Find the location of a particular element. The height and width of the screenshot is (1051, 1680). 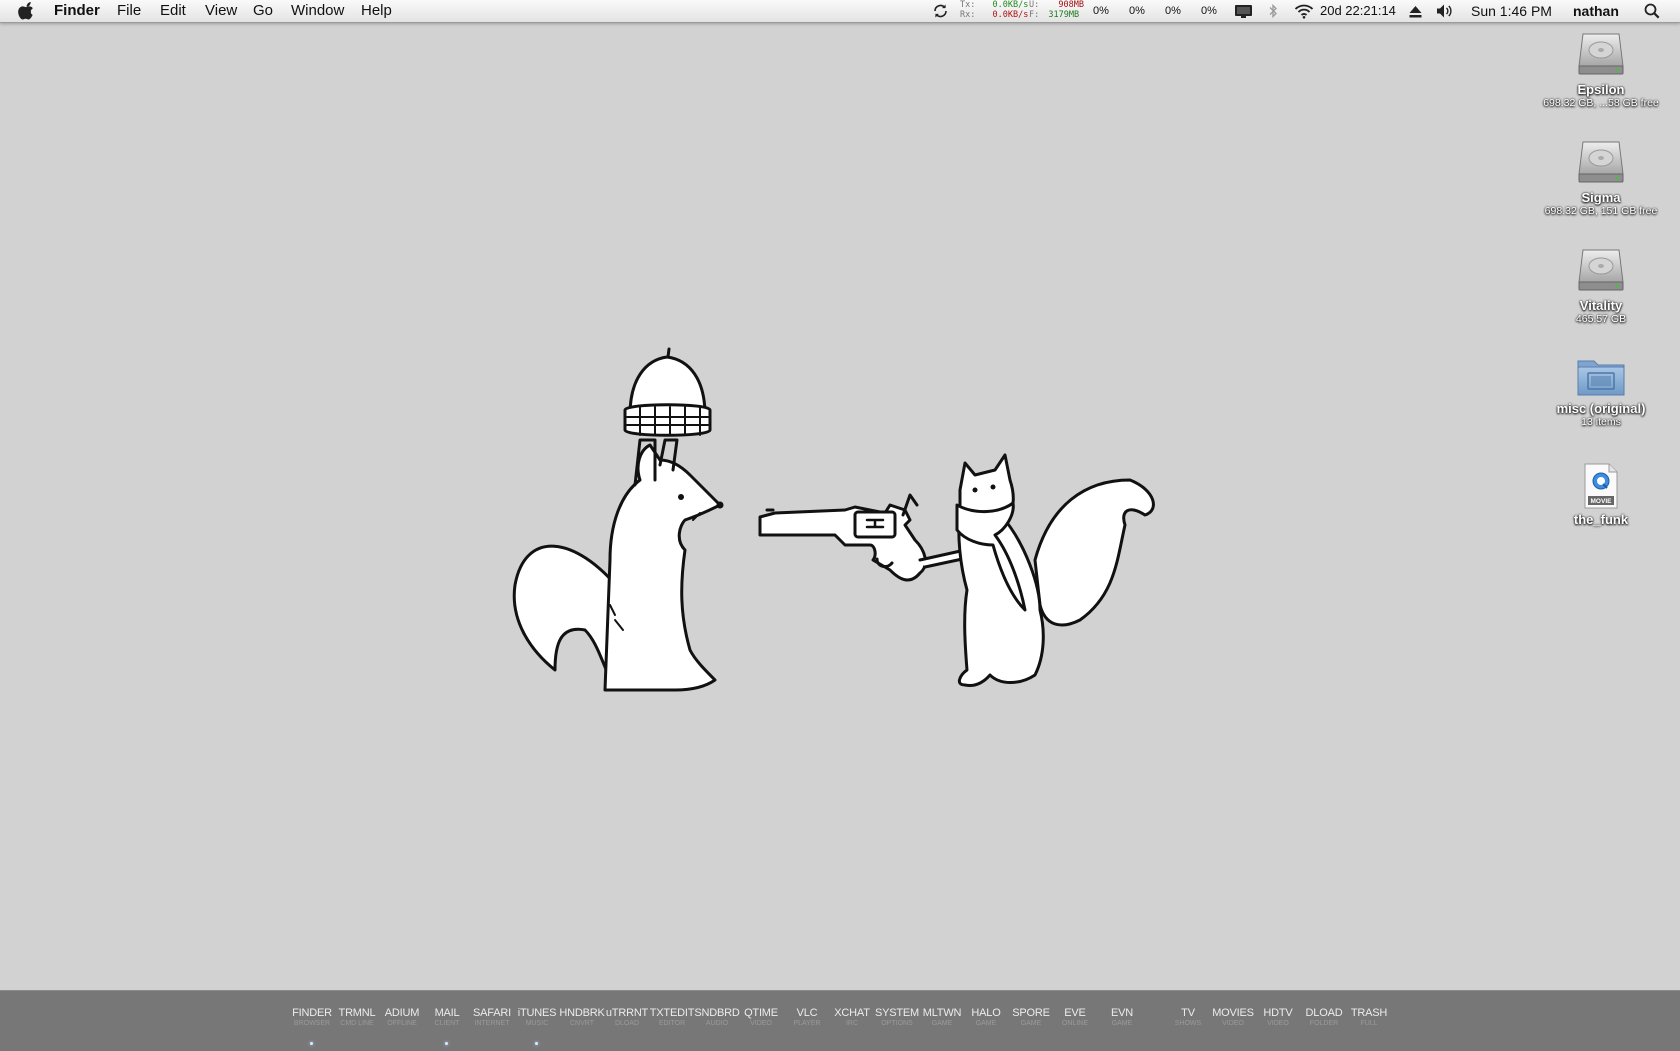

network-stats: Tx: 0.0KB/s Rx: 0.0KB/s is located at coordinates (994, 10).